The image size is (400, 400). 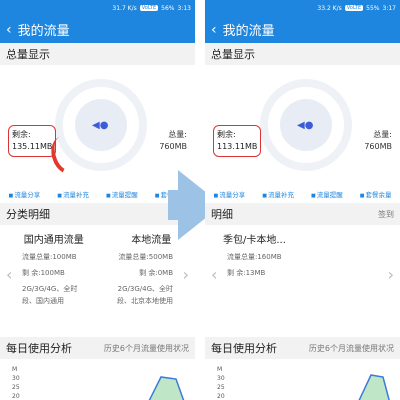 I want to click on checkin-link: 签到, so click(x=386, y=214).